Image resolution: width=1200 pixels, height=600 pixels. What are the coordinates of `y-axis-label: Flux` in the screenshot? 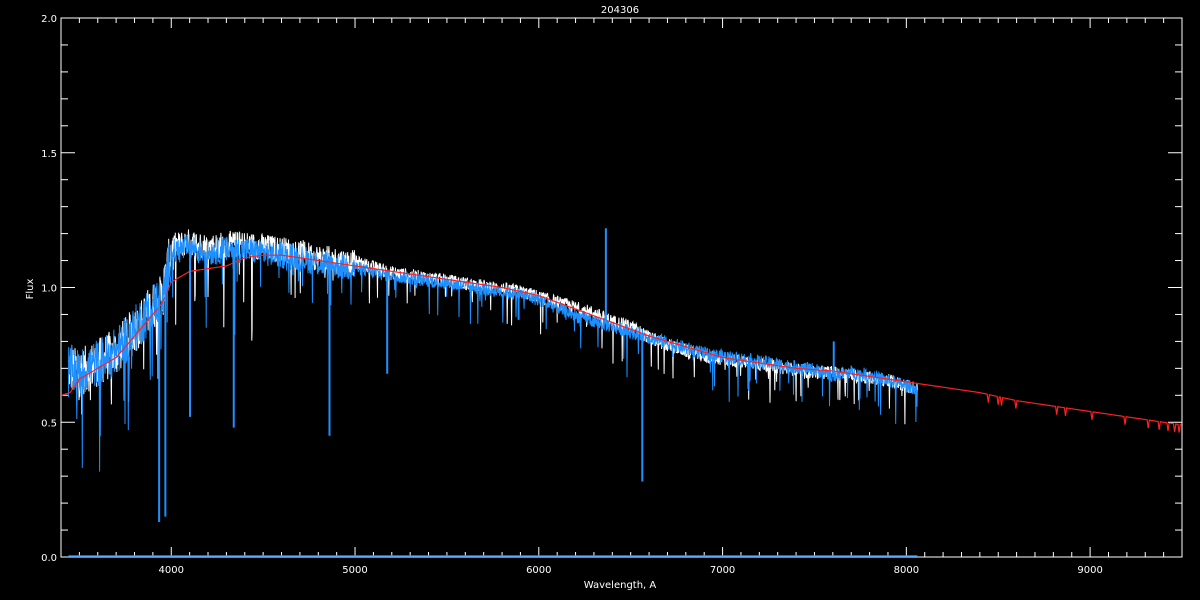 It's located at (30, 289).